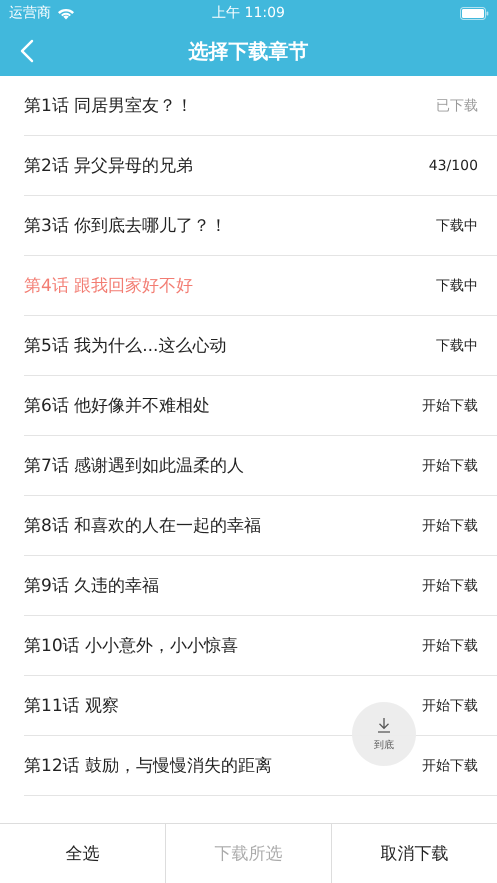 Image resolution: width=497 pixels, height=883 pixels. I want to click on chapter-title: 第3话 你到底去哪儿了？！, so click(126, 225).